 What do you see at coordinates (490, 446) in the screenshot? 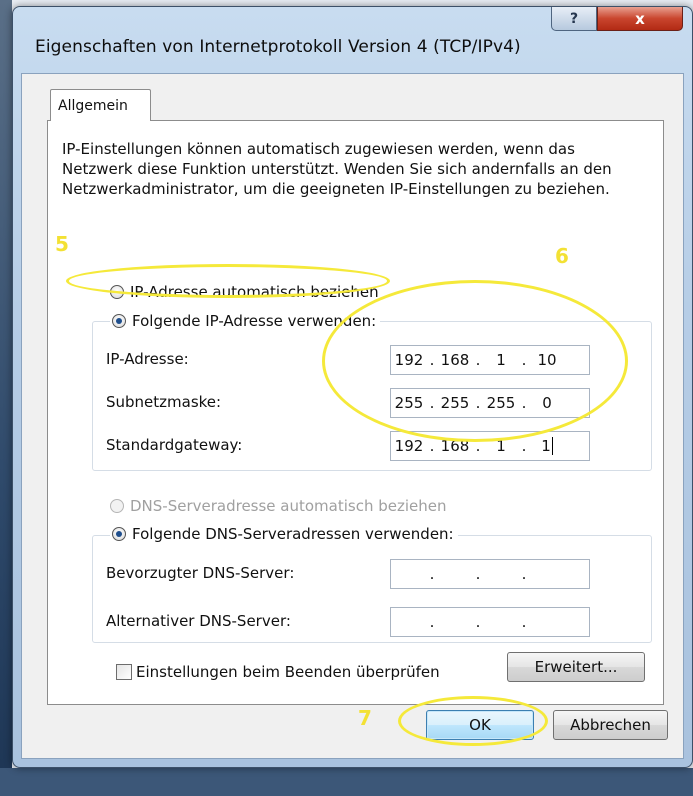
I see `default-gateway-input: 192. 168. 1. 1` at bounding box center [490, 446].